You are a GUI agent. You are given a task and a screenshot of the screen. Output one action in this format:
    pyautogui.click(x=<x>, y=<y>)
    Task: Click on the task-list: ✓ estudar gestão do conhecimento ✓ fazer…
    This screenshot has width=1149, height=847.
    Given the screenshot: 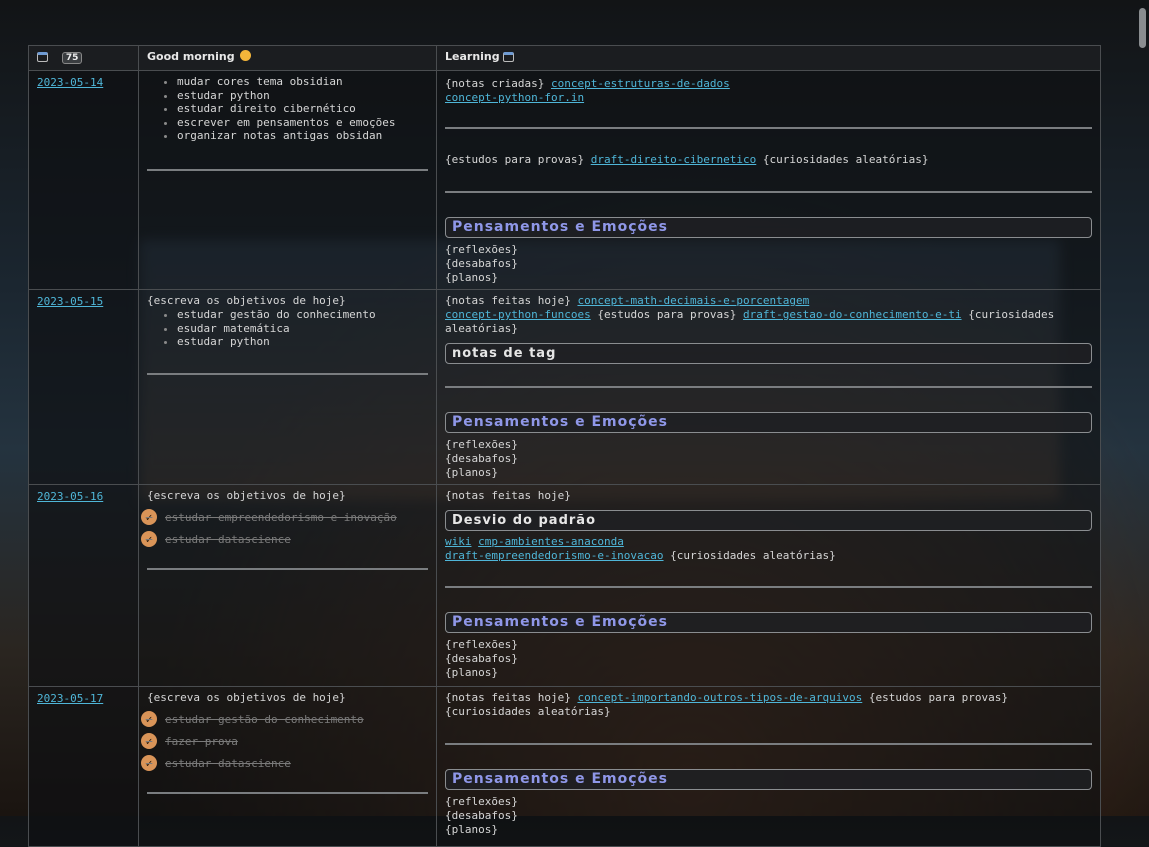 What is the action you would take?
    pyautogui.click(x=284, y=741)
    